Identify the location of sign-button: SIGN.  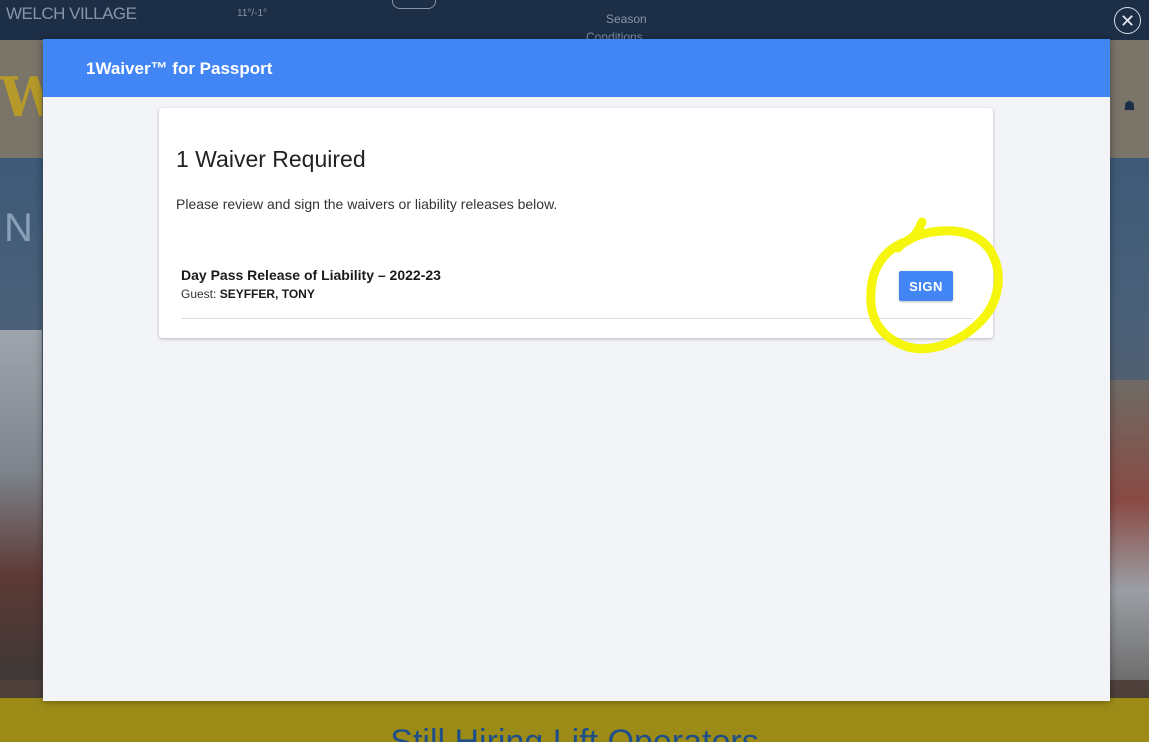
(926, 286).